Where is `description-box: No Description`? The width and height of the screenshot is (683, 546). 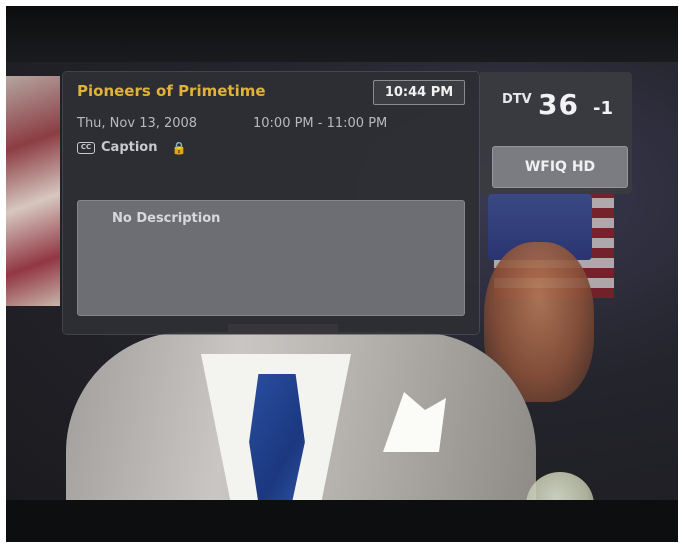
description-box: No Description is located at coordinates (271, 258).